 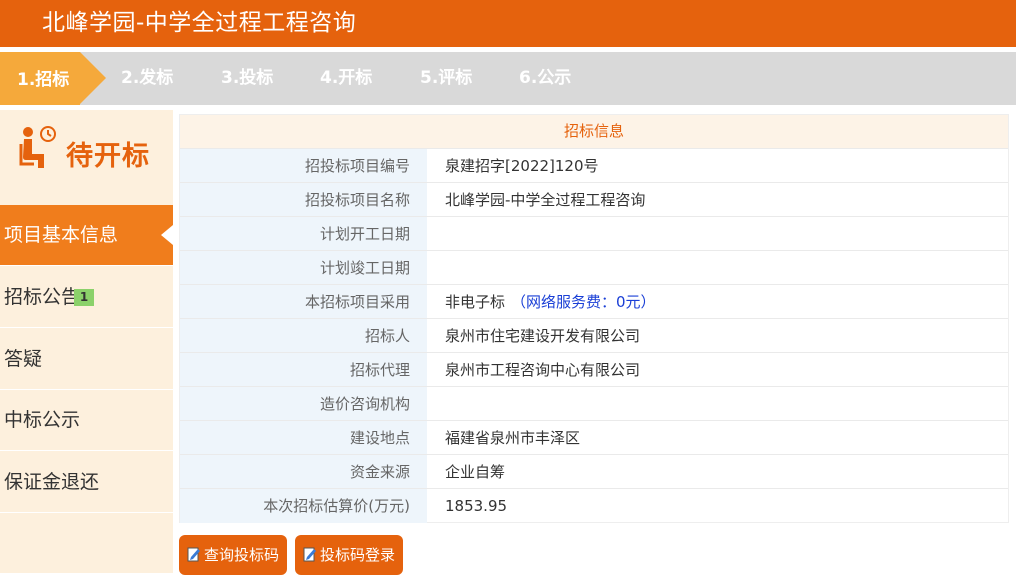 I want to click on status-label: 待开标, so click(x=108, y=156).